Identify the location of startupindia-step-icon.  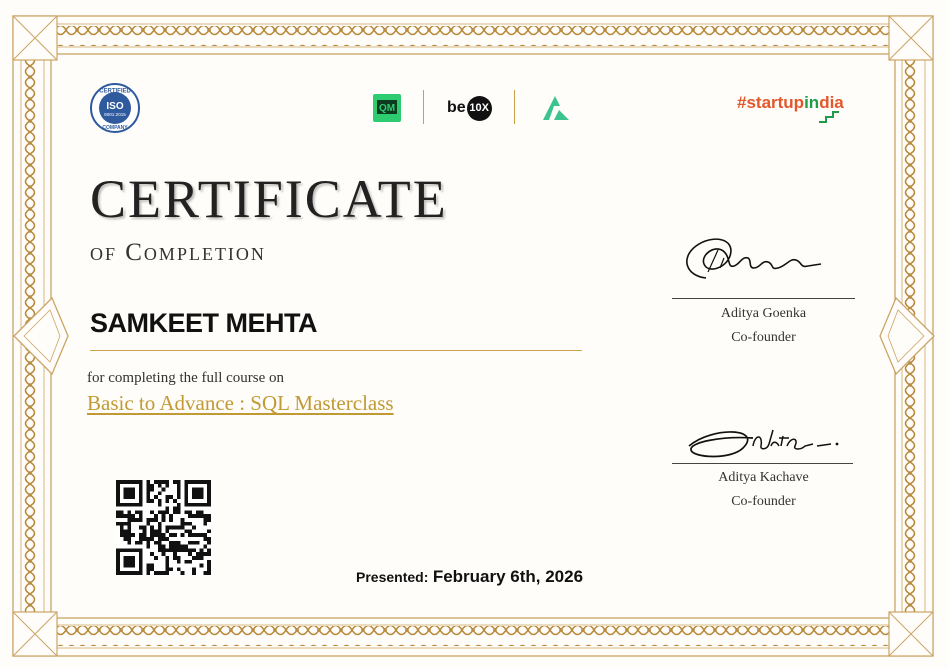
(829, 117).